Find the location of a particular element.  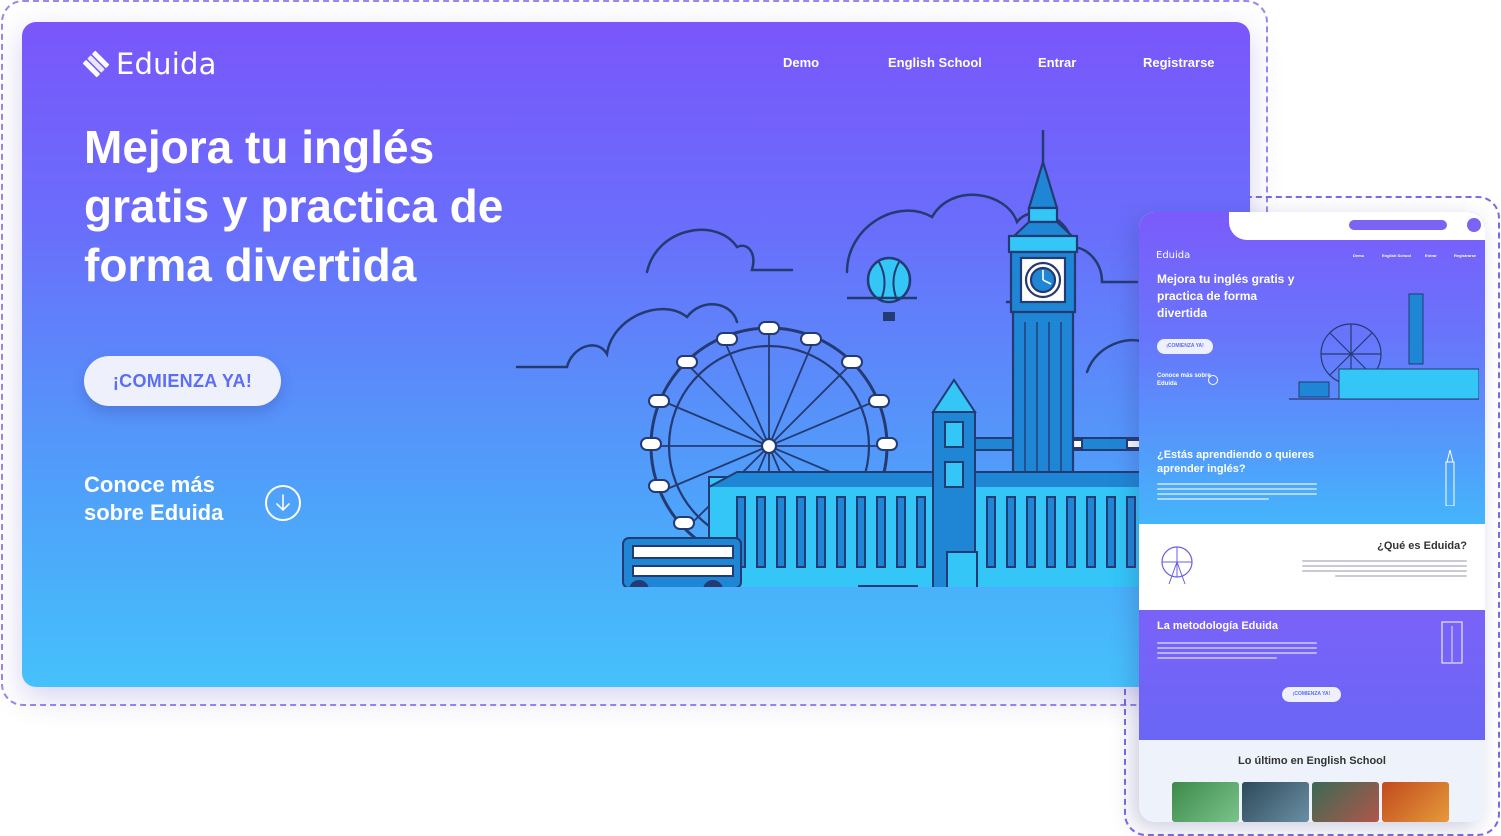

mobile-what-section: ¿Qué es Eduida? is located at coordinates (1312, 567).